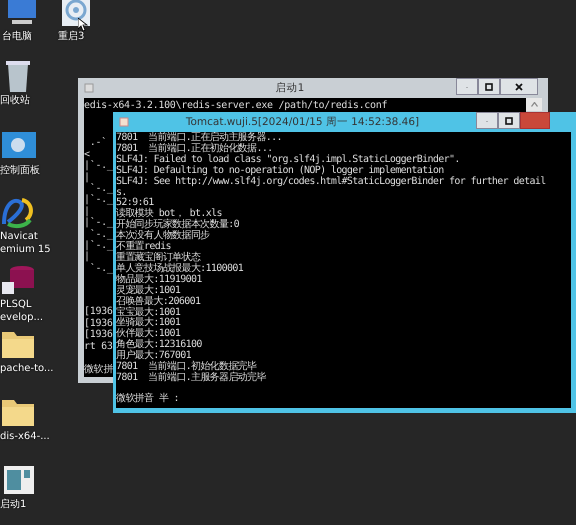 The height and width of the screenshot is (525, 576). I want to click on console-line: 坐骑最大:1001, so click(148, 323).